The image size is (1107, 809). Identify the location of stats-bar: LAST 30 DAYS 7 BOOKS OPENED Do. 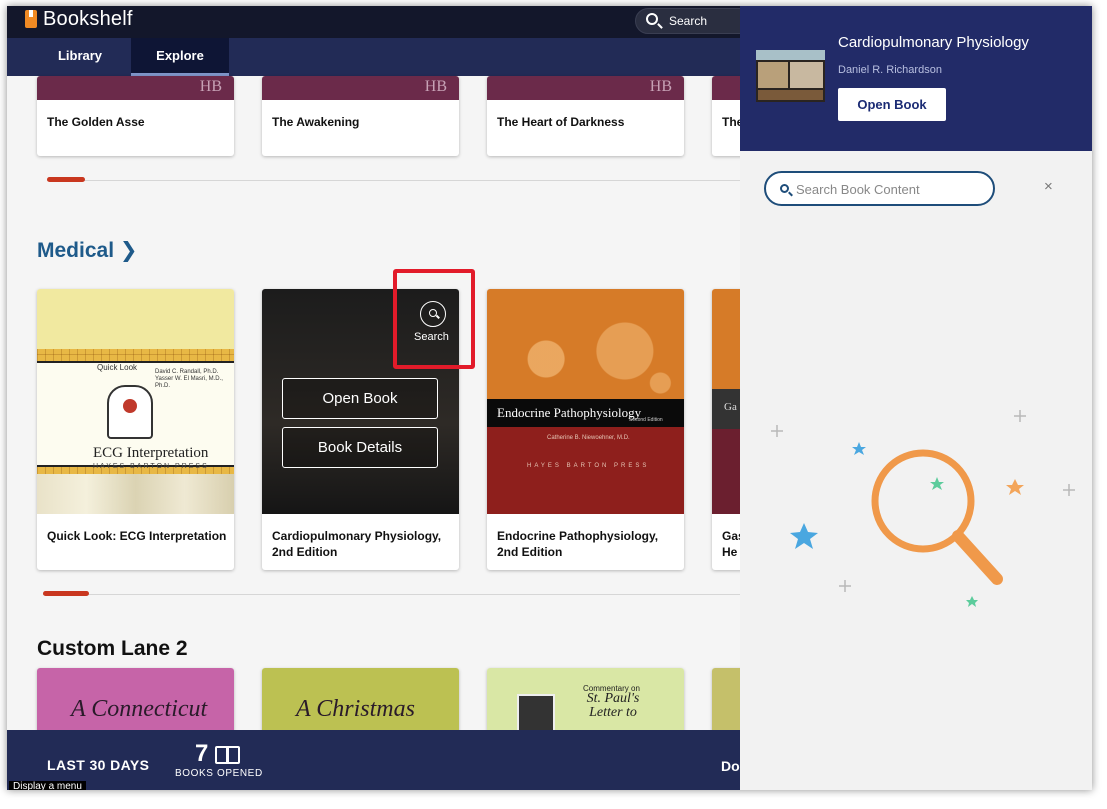
(373, 760).